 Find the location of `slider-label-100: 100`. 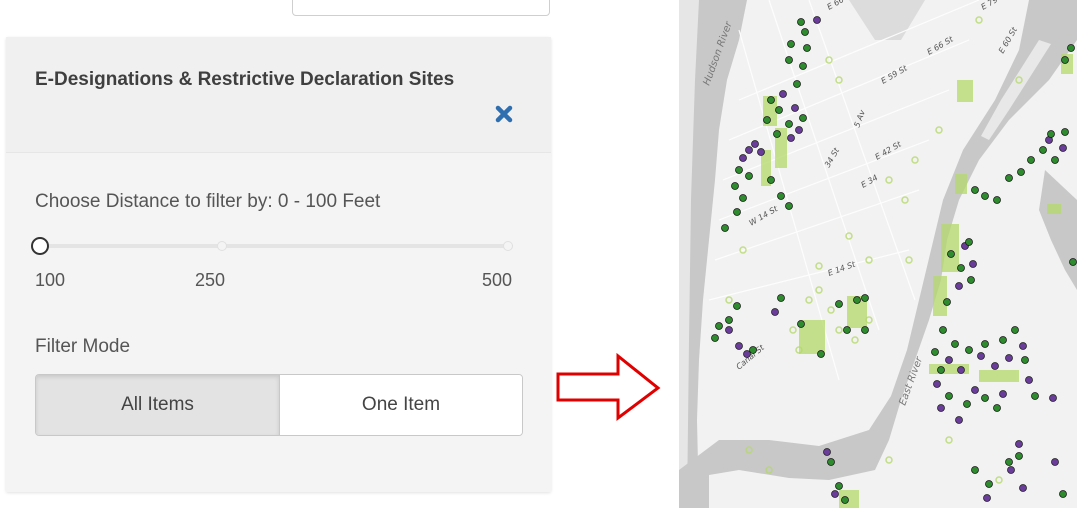

slider-label-100: 100 is located at coordinates (50, 280).